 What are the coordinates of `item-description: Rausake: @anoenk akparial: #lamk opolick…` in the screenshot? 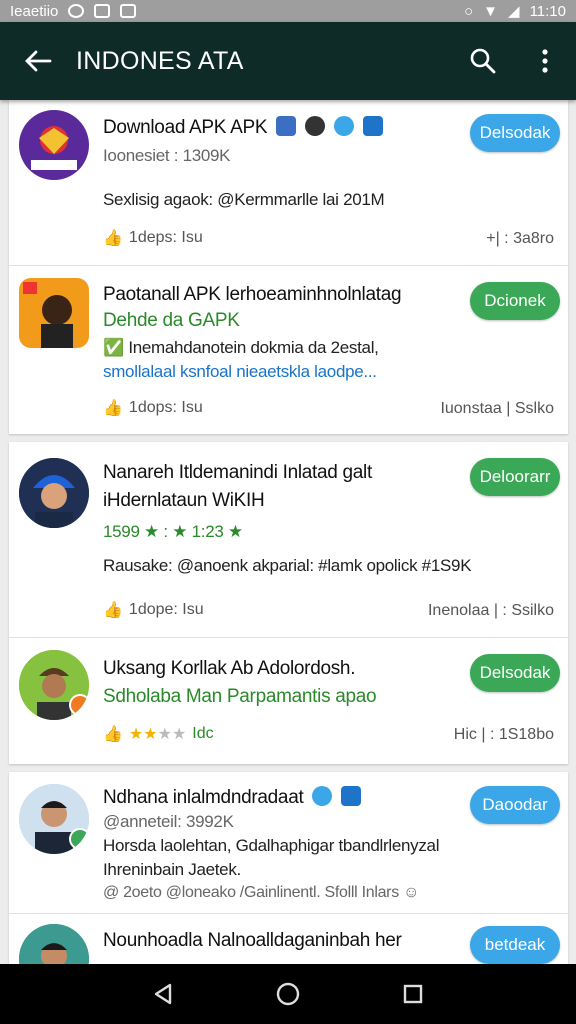 It's located at (287, 565).